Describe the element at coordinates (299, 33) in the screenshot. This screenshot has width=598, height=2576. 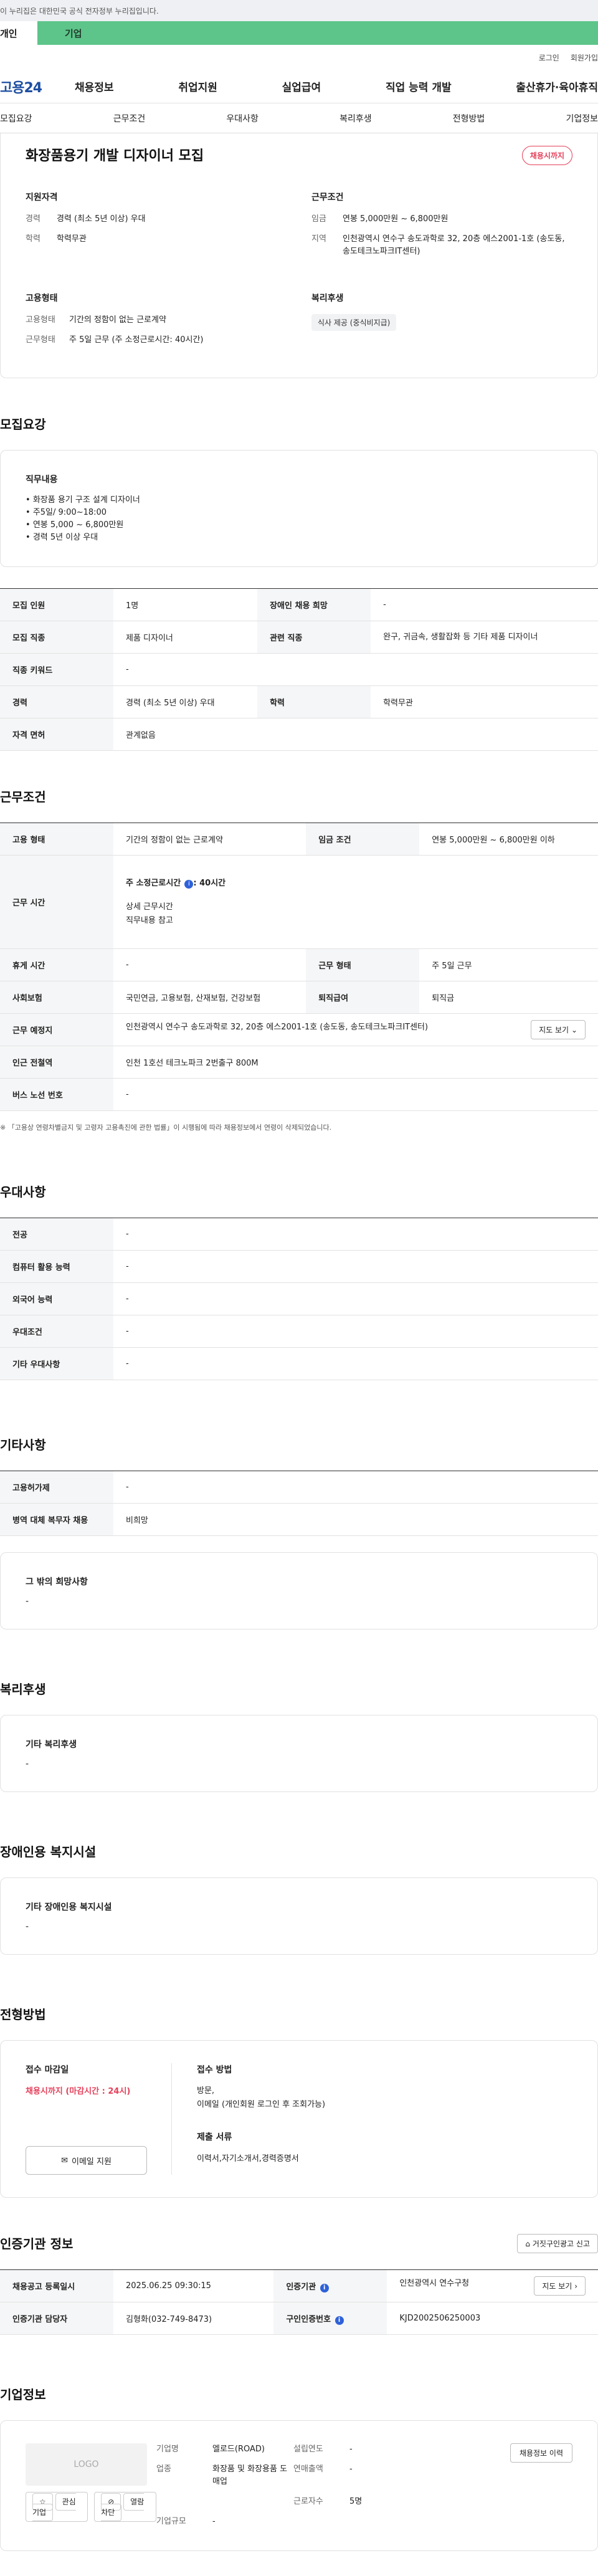
I see `site-tabs: 개인 기업` at that location.